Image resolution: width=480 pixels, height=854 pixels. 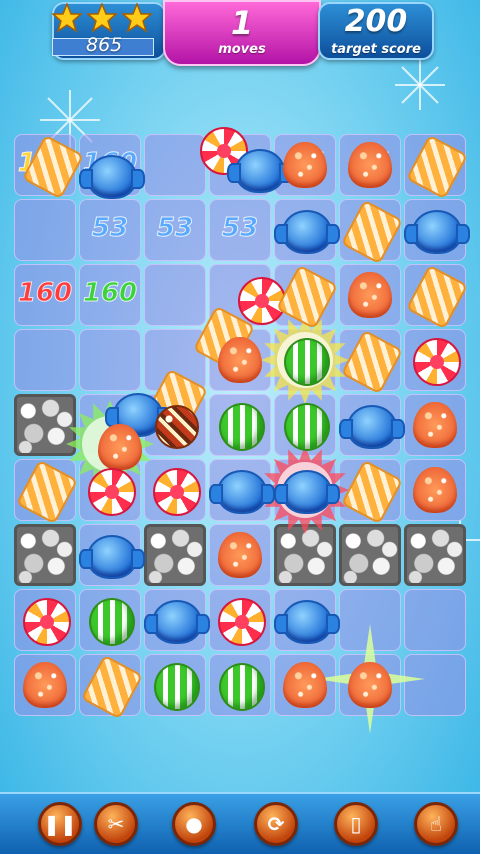 I want to click on scissors-button: ✂, so click(x=116, y=824).